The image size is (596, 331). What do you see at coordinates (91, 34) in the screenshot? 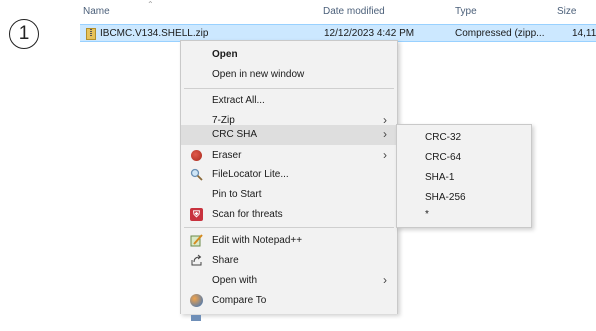
I see `zip-folder-icon` at bounding box center [91, 34].